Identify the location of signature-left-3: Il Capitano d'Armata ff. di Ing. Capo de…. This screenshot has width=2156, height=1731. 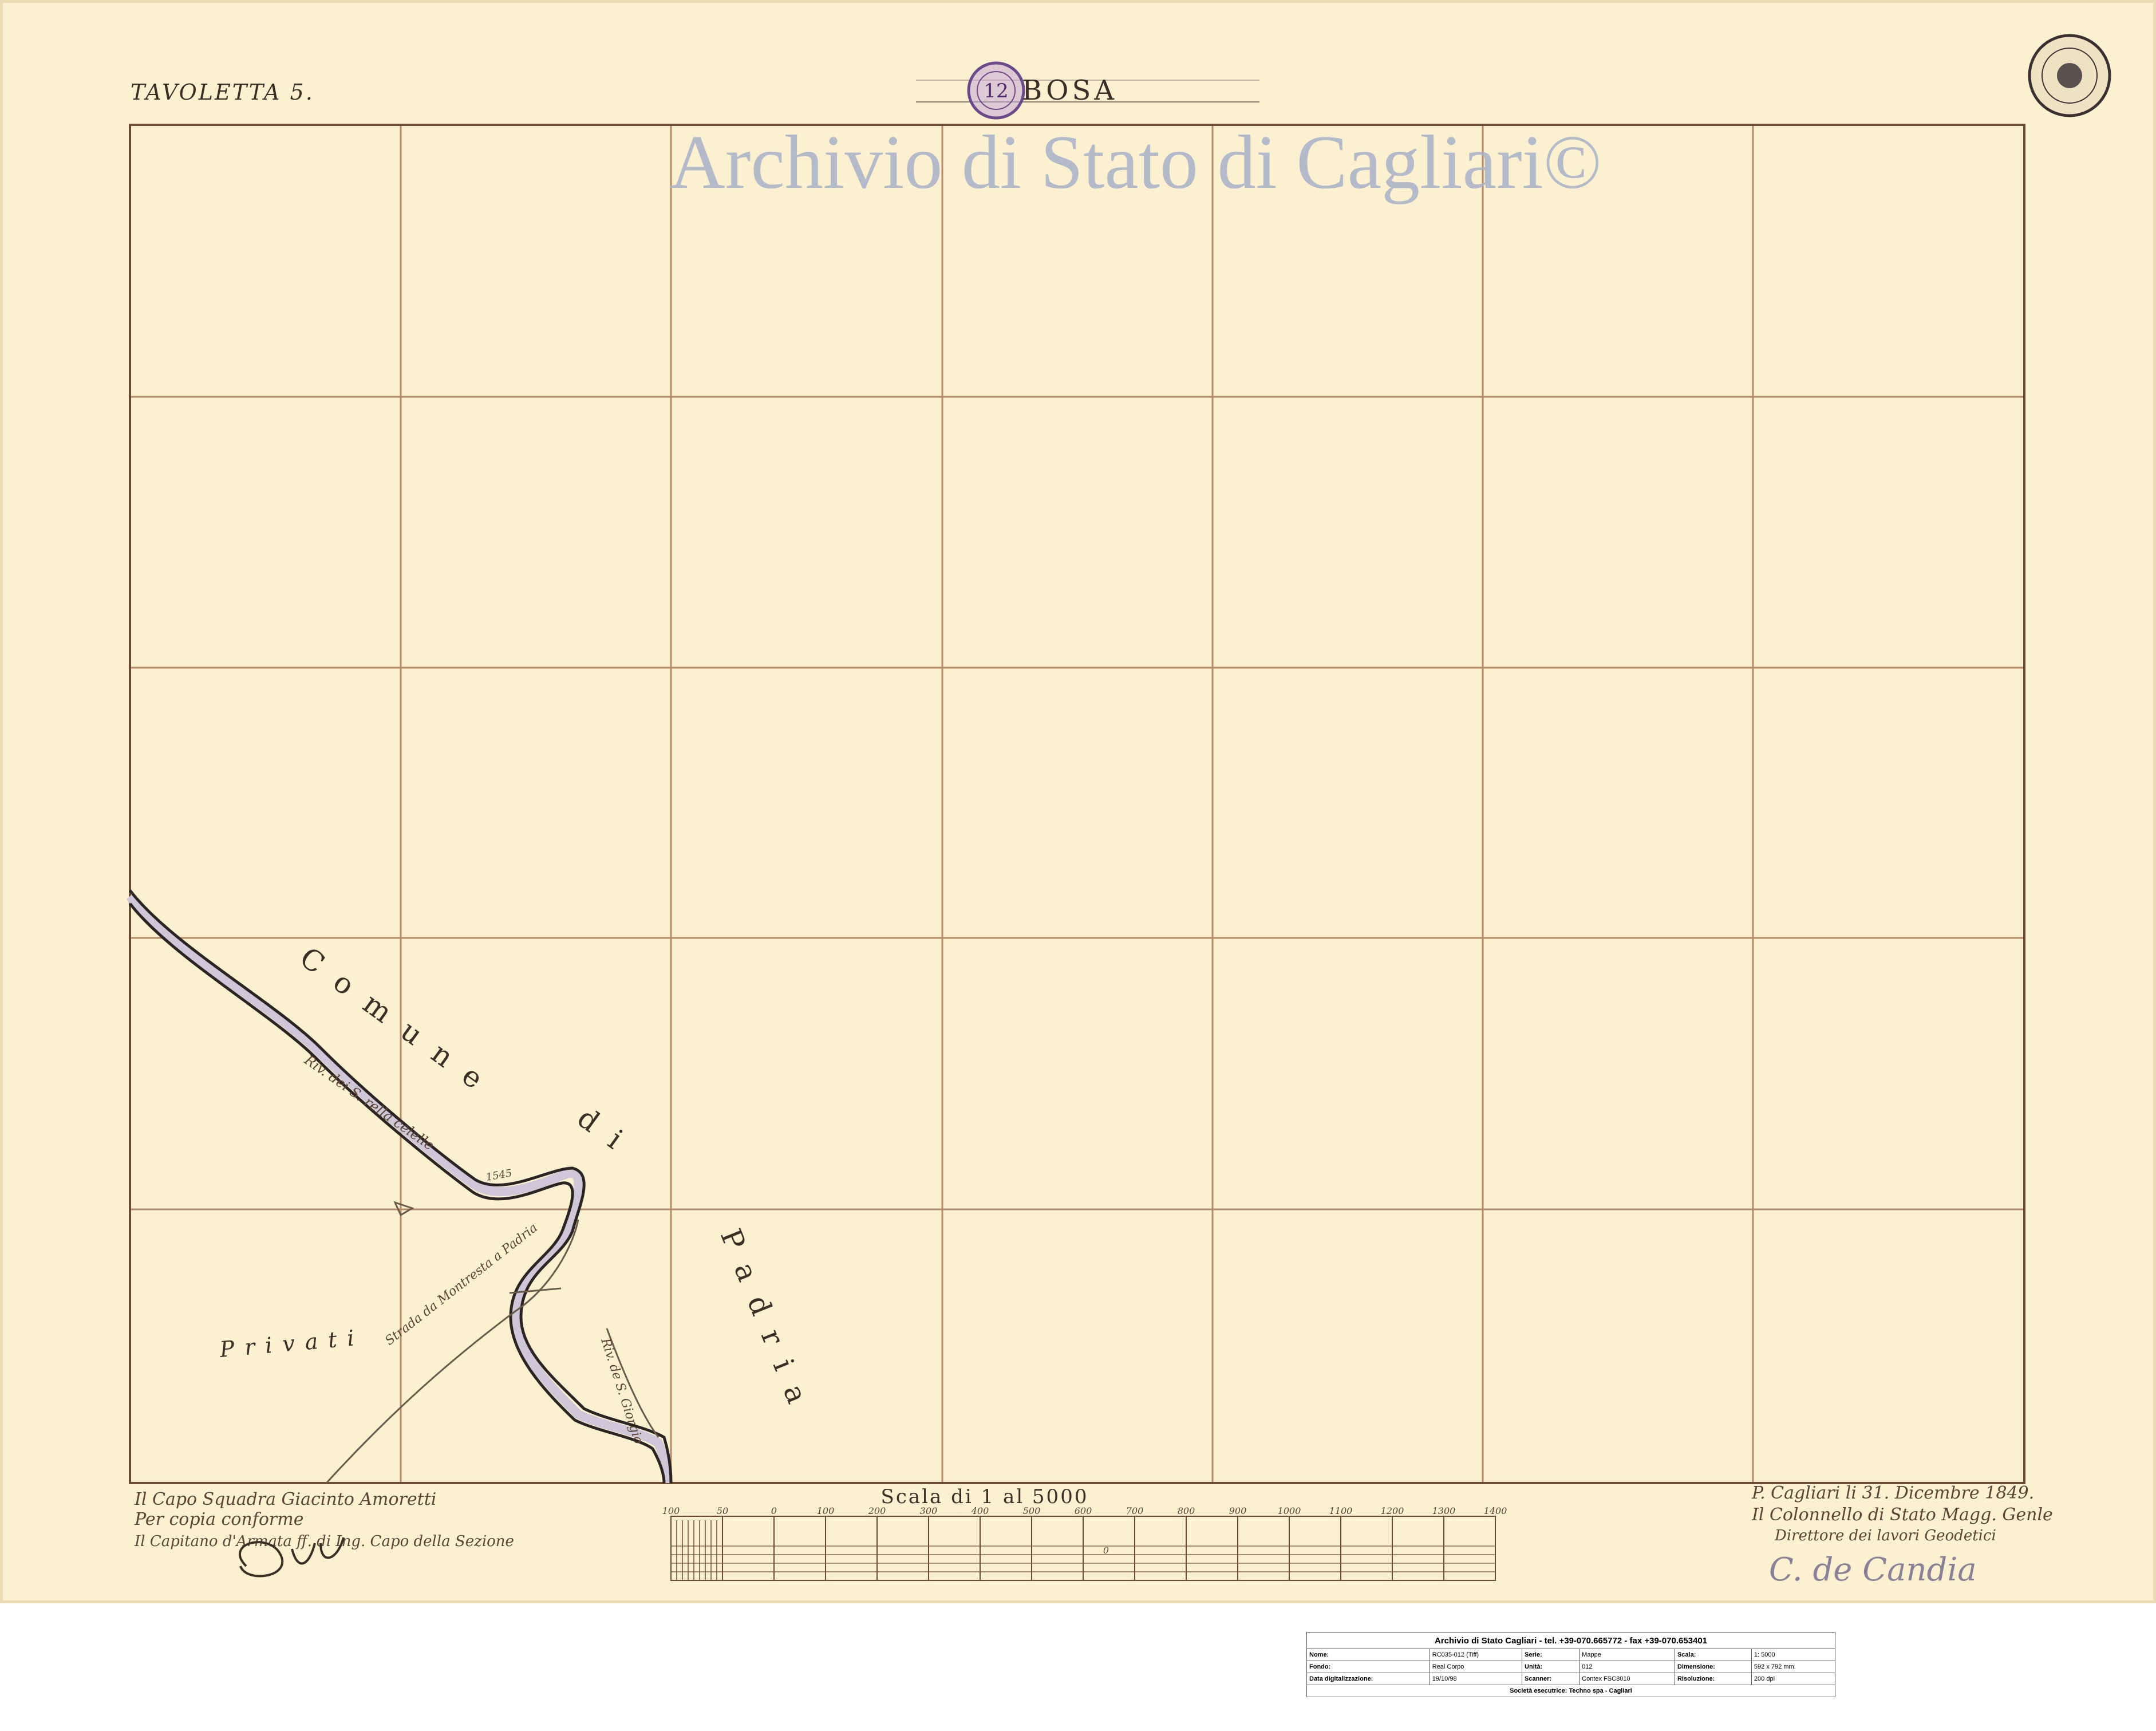
(324, 1541).